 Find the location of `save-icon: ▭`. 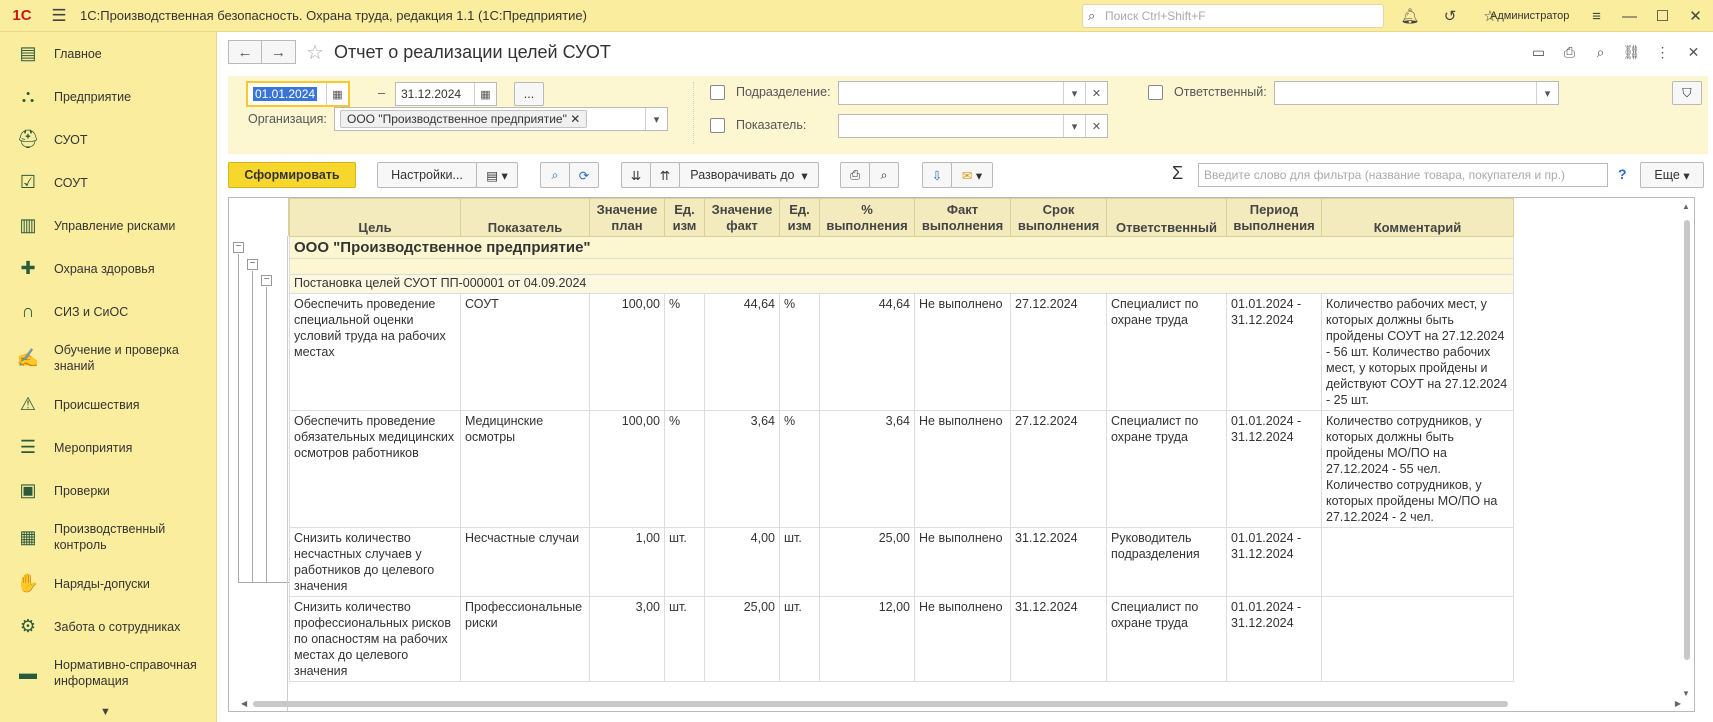

save-icon: ▭ is located at coordinates (1538, 52).